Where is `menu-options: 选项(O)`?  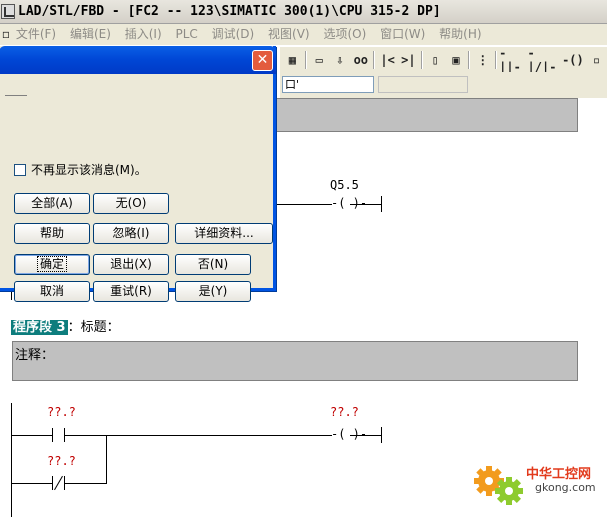
menu-options: 选项(O) is located at coordinates (344, 34).